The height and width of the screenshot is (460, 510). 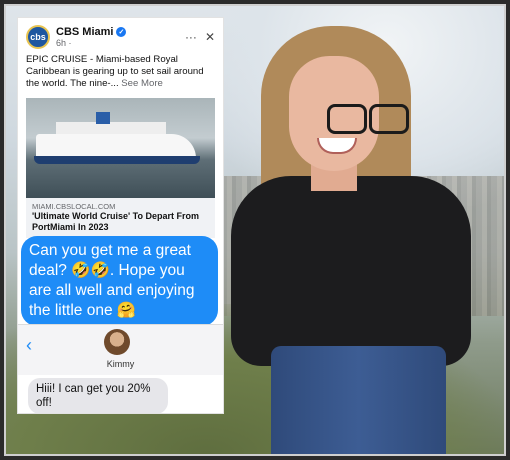 I want to click on source-name: CBS Miami, so click(x=84, y=32).